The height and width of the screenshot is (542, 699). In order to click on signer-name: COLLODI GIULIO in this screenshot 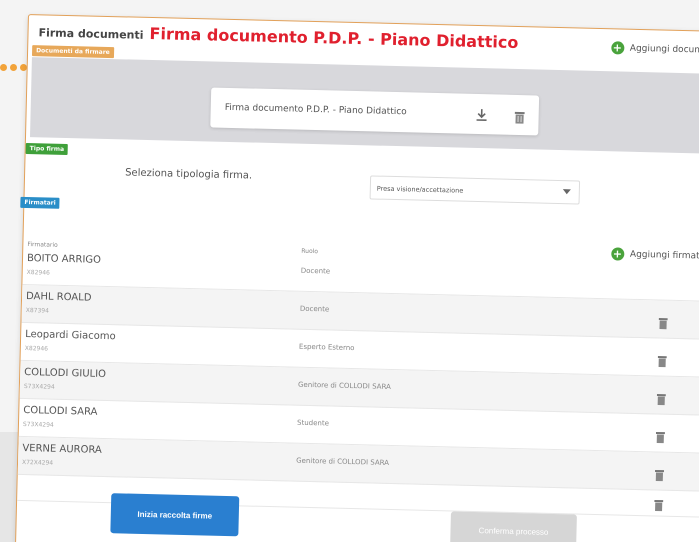, I will do `click(65, 374)`.